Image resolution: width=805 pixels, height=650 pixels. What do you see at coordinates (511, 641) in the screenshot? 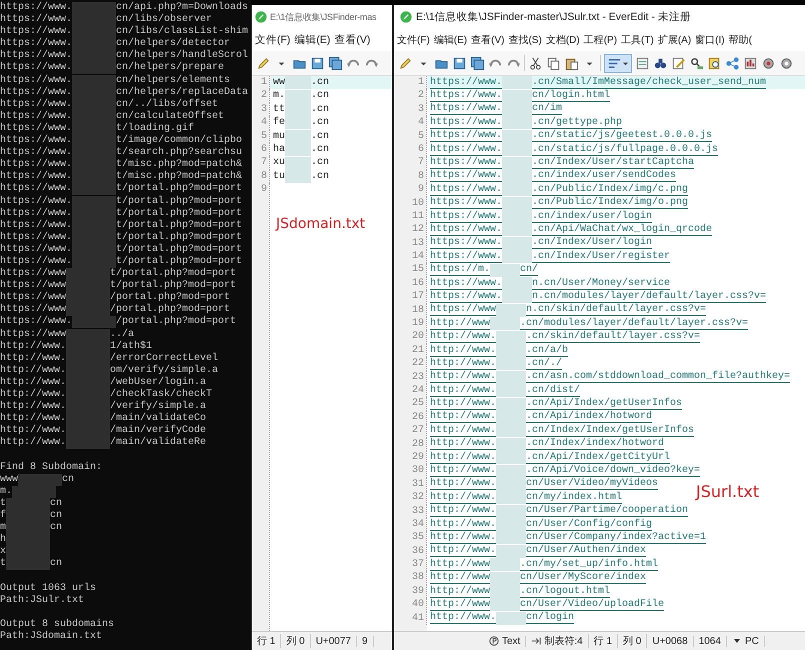
I see `status-item: Text` at bounding box center [511, 641].